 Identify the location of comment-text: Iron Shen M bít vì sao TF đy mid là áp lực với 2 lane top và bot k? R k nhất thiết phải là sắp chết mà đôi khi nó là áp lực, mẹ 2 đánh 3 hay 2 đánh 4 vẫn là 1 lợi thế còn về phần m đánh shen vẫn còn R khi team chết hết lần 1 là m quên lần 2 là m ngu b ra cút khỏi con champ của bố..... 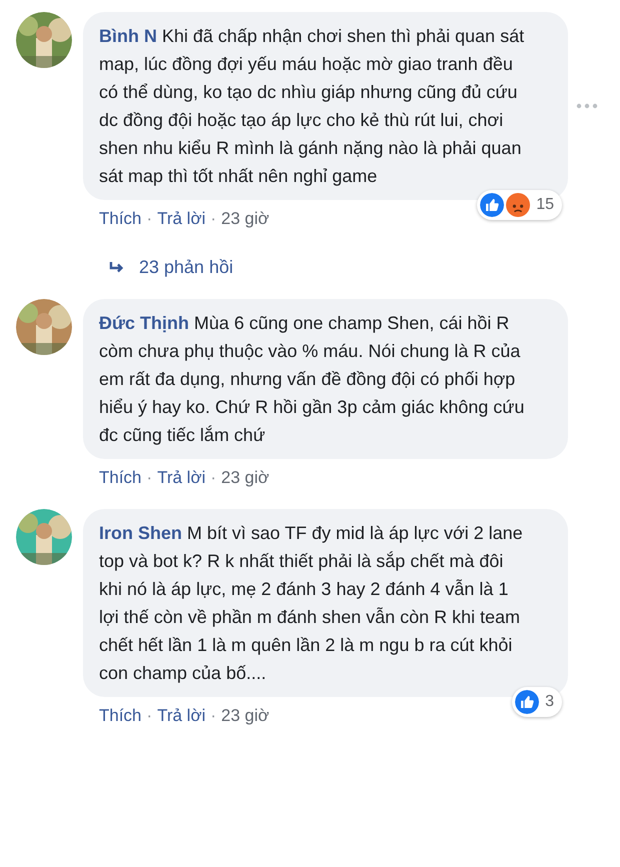
(311, 603).